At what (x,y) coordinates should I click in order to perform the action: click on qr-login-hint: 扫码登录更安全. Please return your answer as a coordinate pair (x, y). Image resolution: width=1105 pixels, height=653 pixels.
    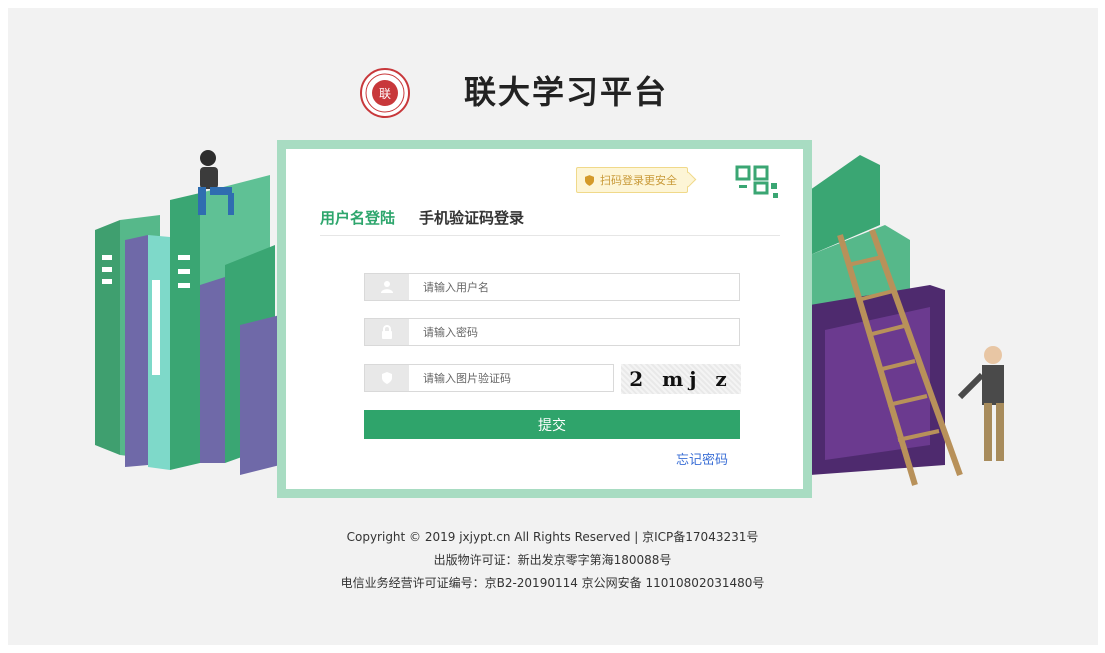
    Looking at the image, I should click on (636, 180).